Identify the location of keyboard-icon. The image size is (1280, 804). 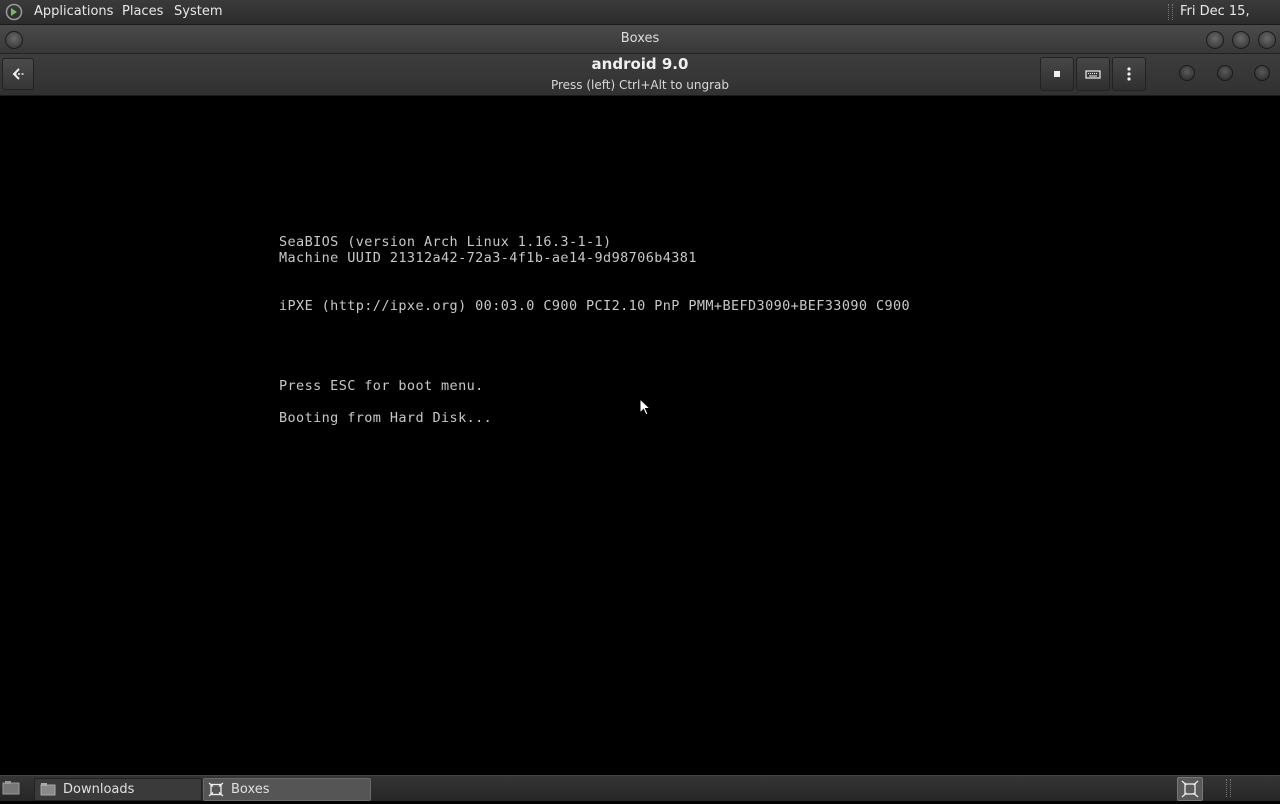
(1093, 74).